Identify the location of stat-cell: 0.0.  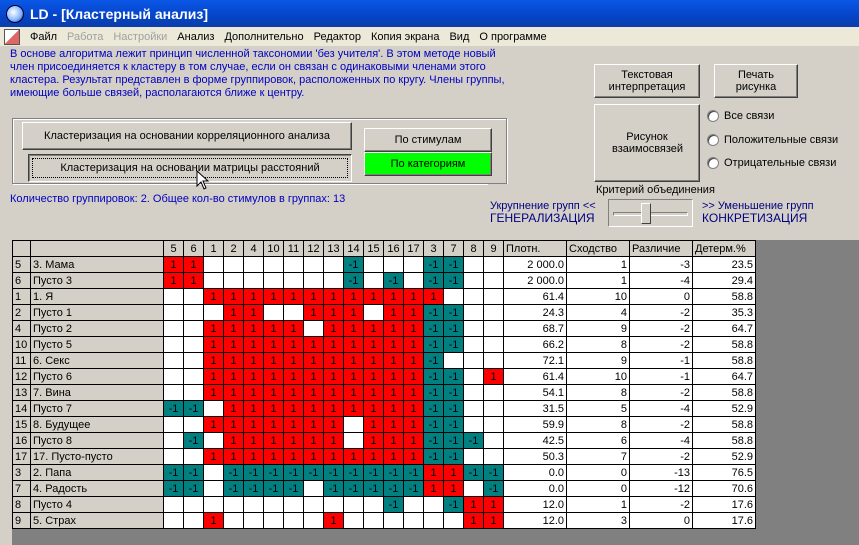
(535, 488).